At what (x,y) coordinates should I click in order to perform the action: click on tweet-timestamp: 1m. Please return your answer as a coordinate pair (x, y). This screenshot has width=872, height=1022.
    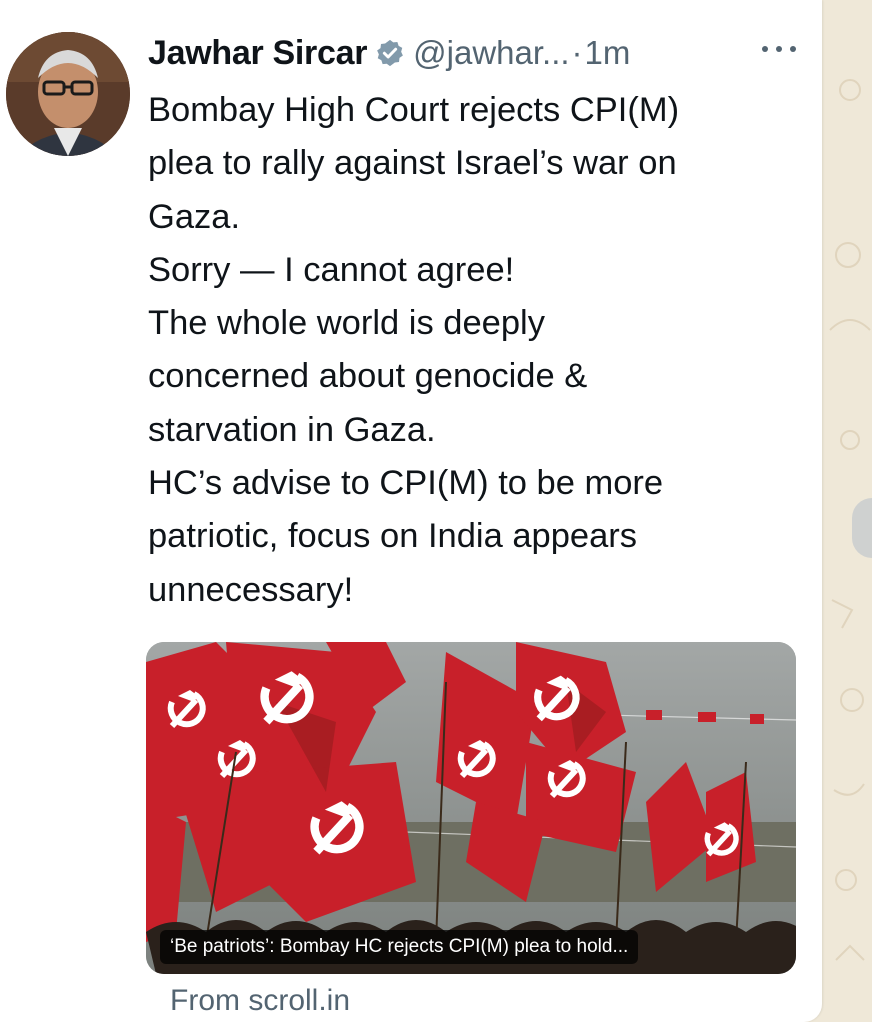
    Looking at the image, I should click on (608, 53).